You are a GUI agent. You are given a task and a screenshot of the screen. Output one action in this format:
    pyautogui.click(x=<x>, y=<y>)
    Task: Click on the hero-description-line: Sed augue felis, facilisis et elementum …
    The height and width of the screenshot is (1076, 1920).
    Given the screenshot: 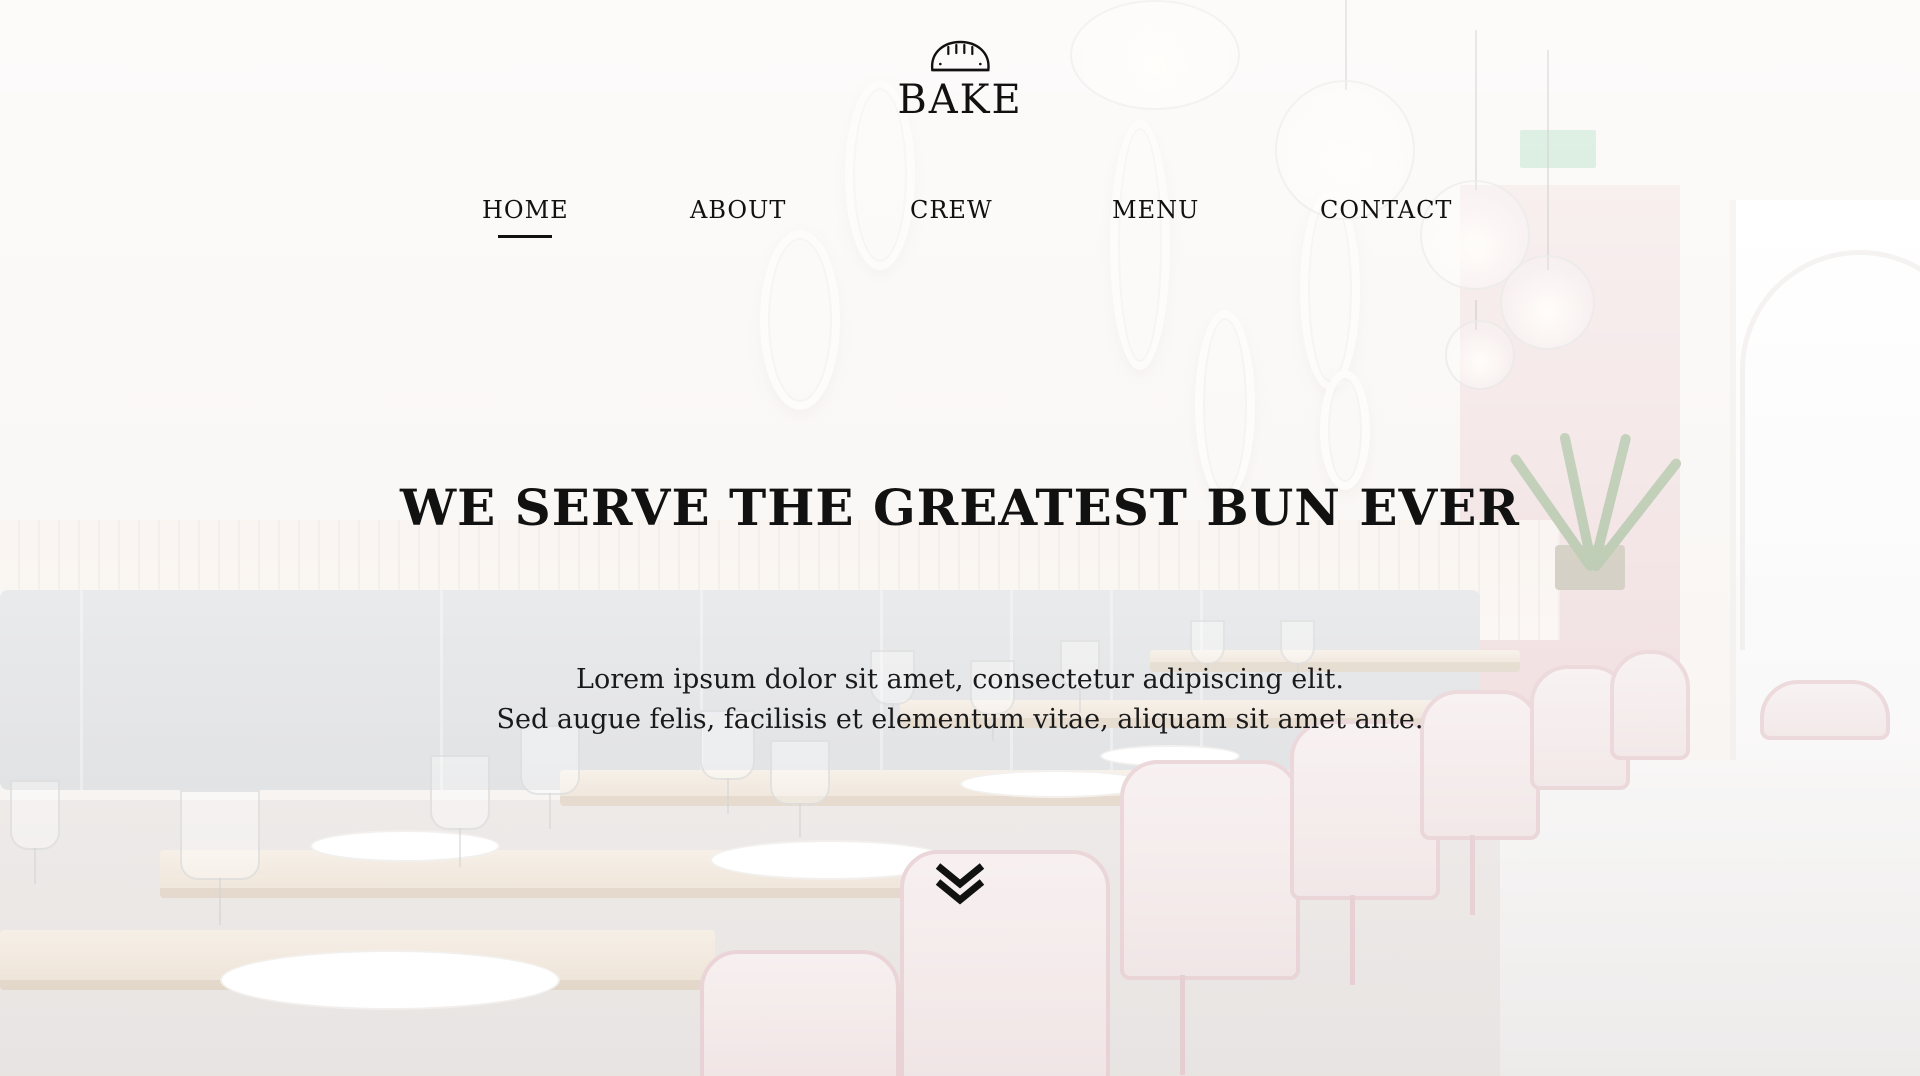 What is the action you would take?
    pyautogui.click(x=960, y=719)
    